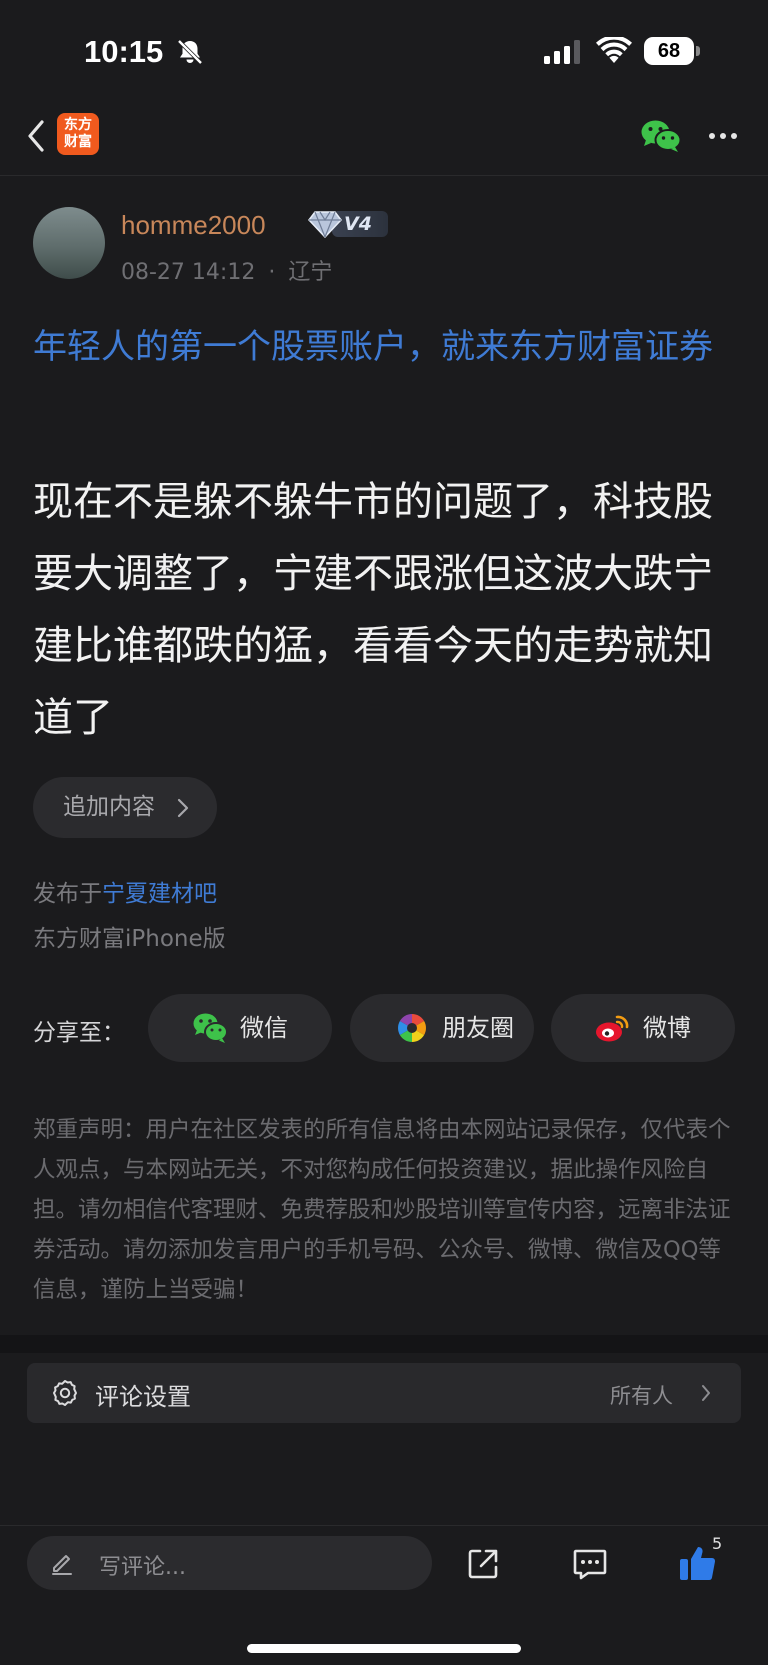  Describe the element at coordinates (69, 243) in the screenshot. I see `author-avatar` at that location.